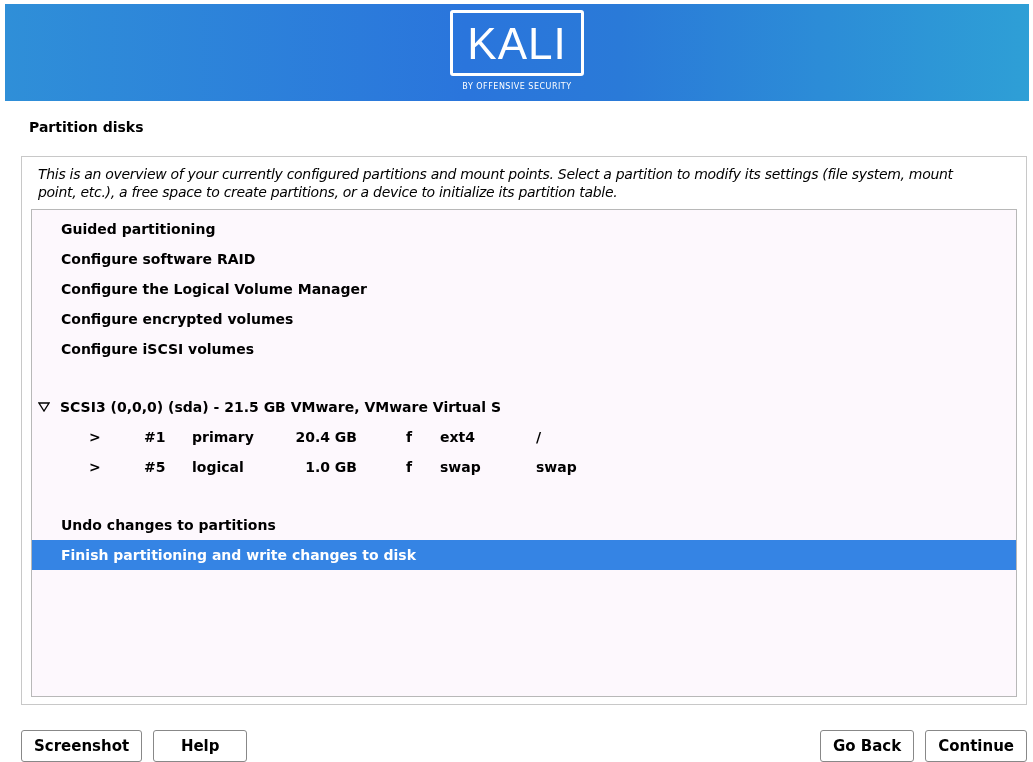 The image size is (1033, 762). Describe the element at coordinates (458, 437) in the screenshot. I see `file-system: ext4` at that location.